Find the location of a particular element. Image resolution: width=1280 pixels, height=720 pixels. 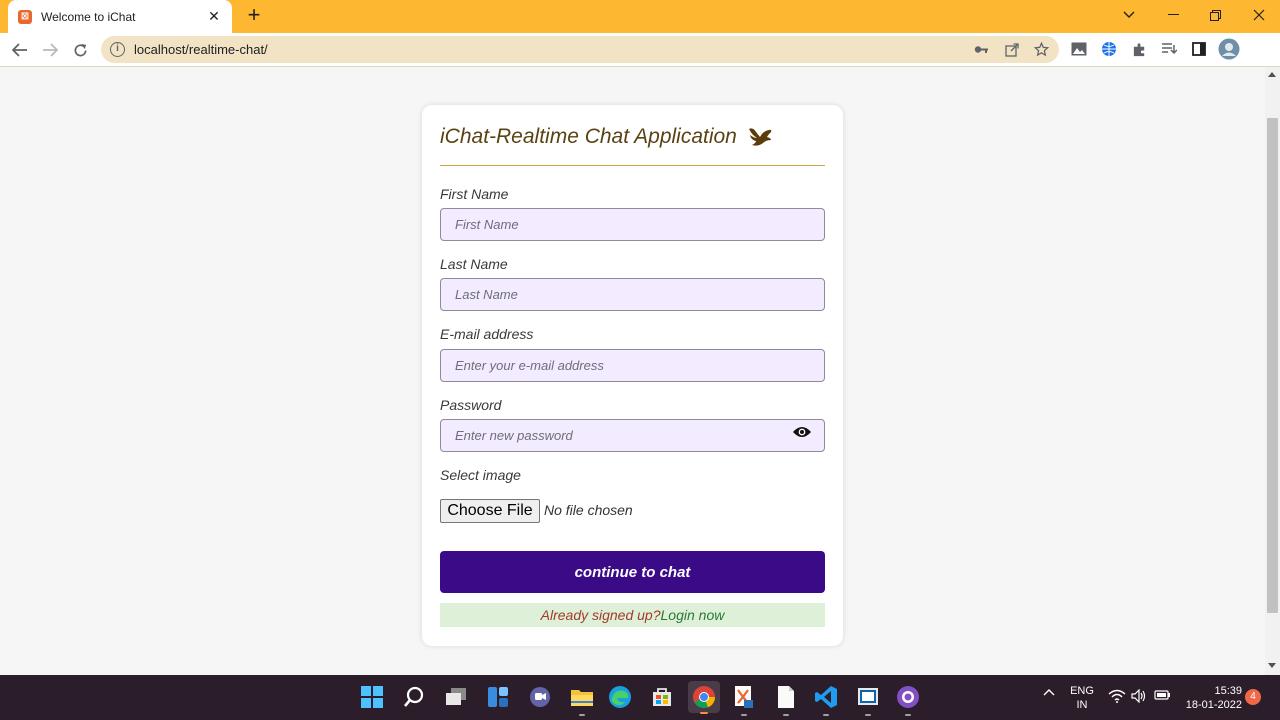

battery-icon is located at coordinates (1163, 697).